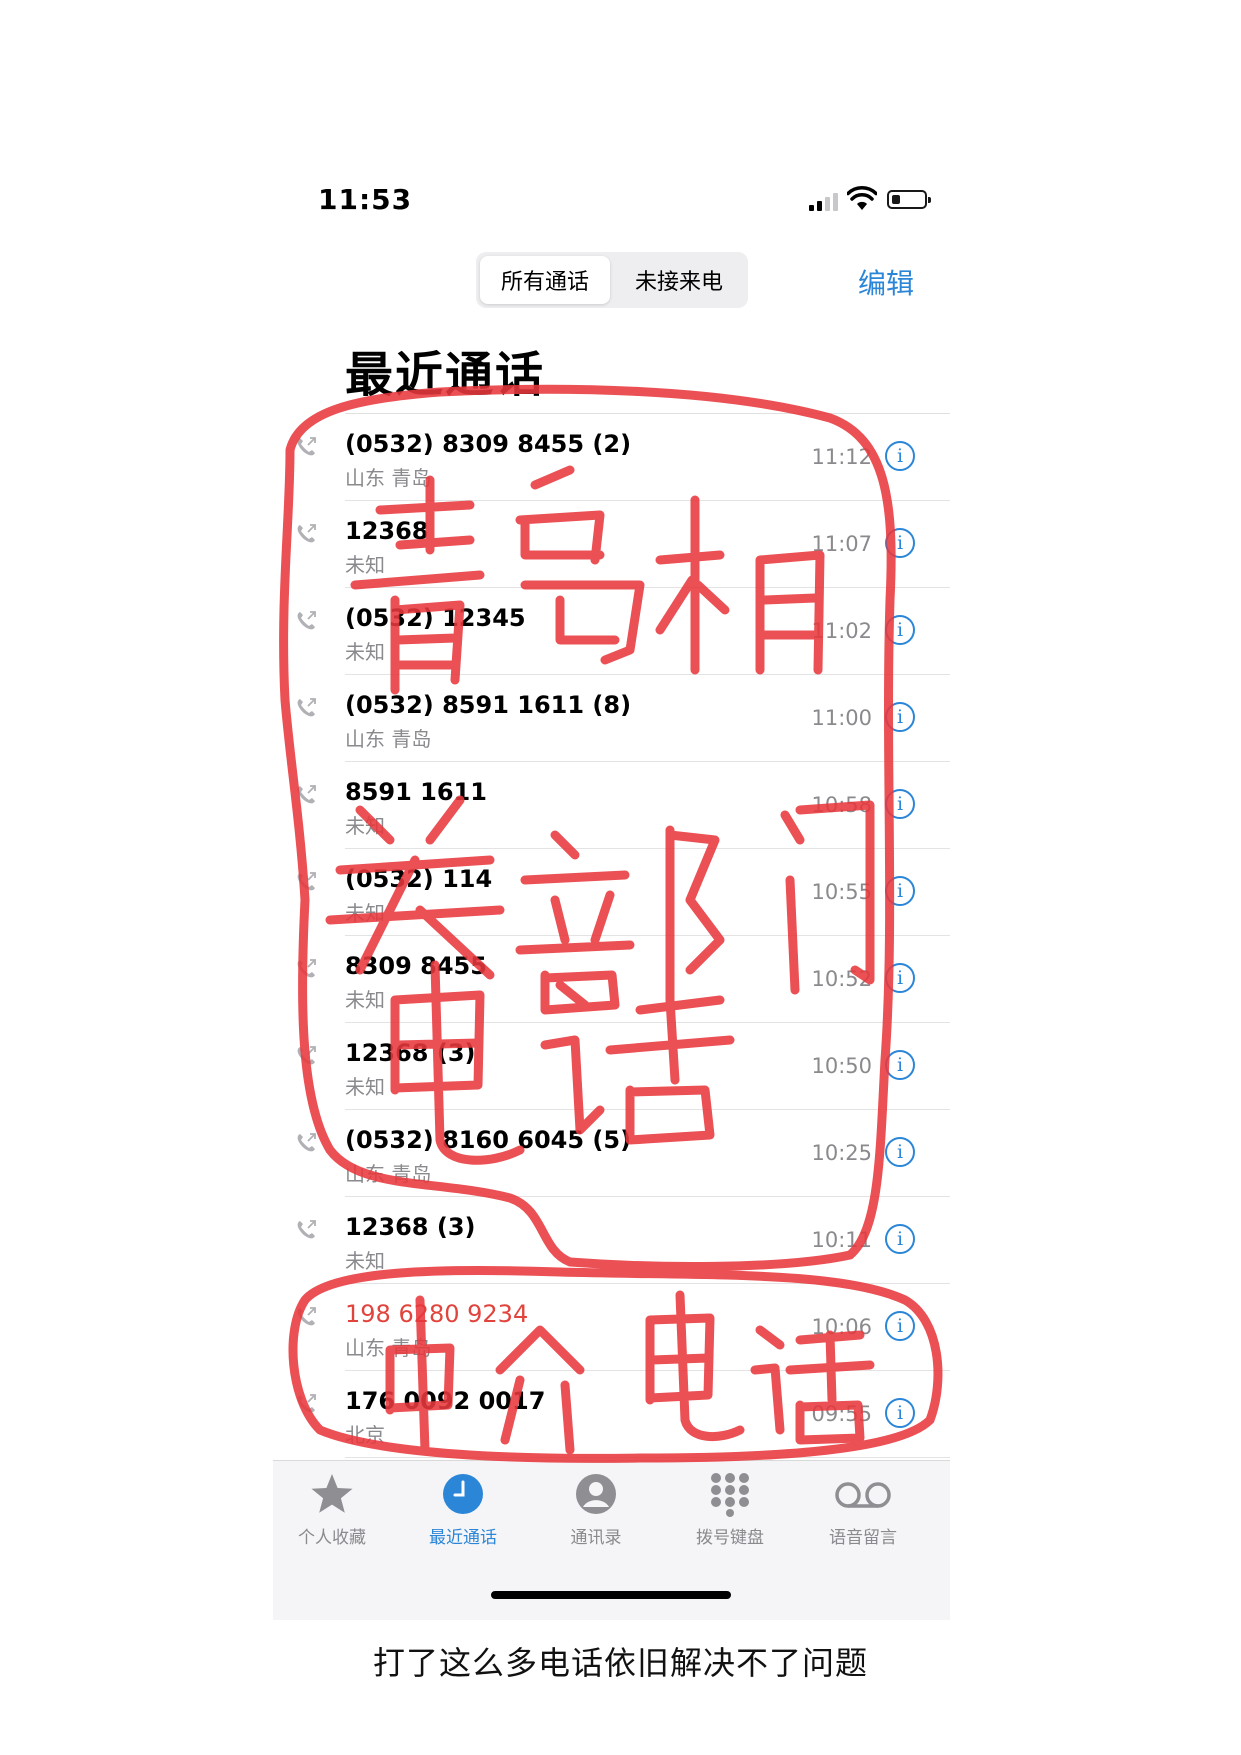 Image resolution: width=1241 pixels, height=1755 pixels. I want to click on contact-icon, so click(596, 1494).